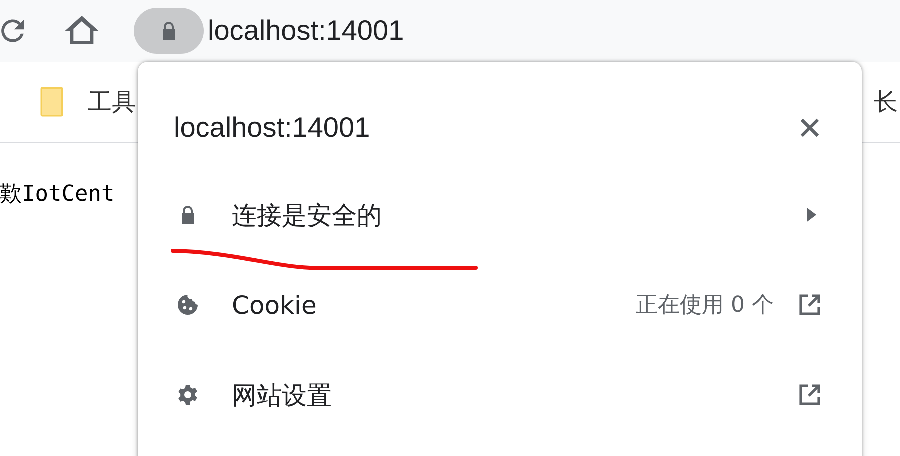 This screenshot has height=456, width=900. What do you see at coordinates (112, 102) in the screenshot?
I see `bookmark-item: 工具` at bounding box center [112, 102].